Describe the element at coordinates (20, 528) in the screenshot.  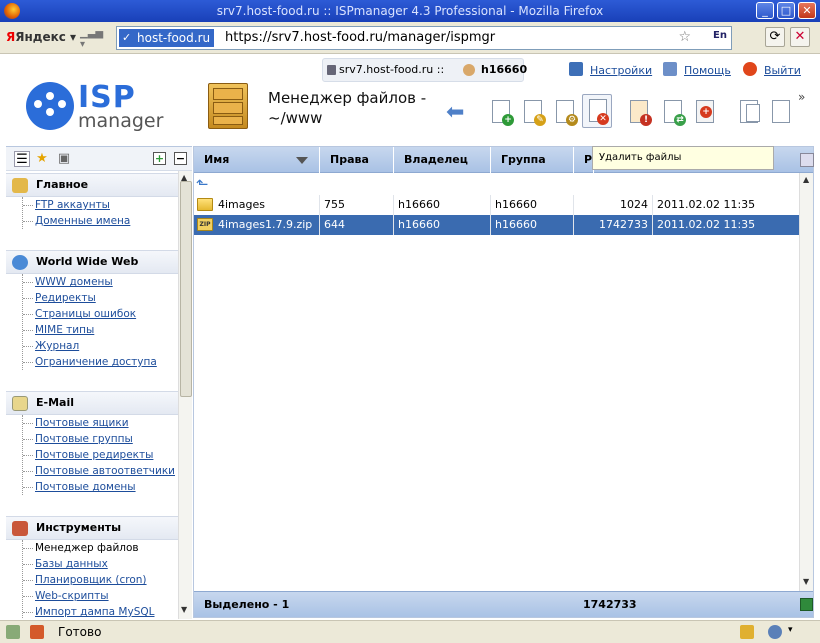
I see `tools-icon` at that location.